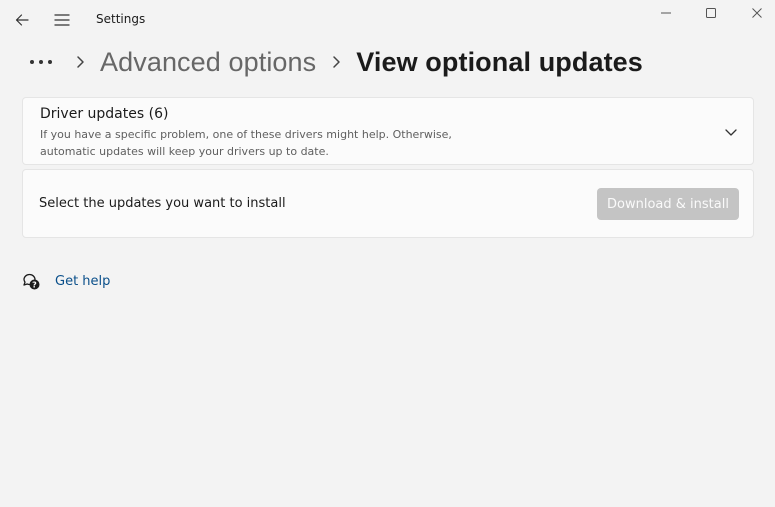 This screenshot has height=507, width=775. I want to click on maximize-button, so click(711, 13).